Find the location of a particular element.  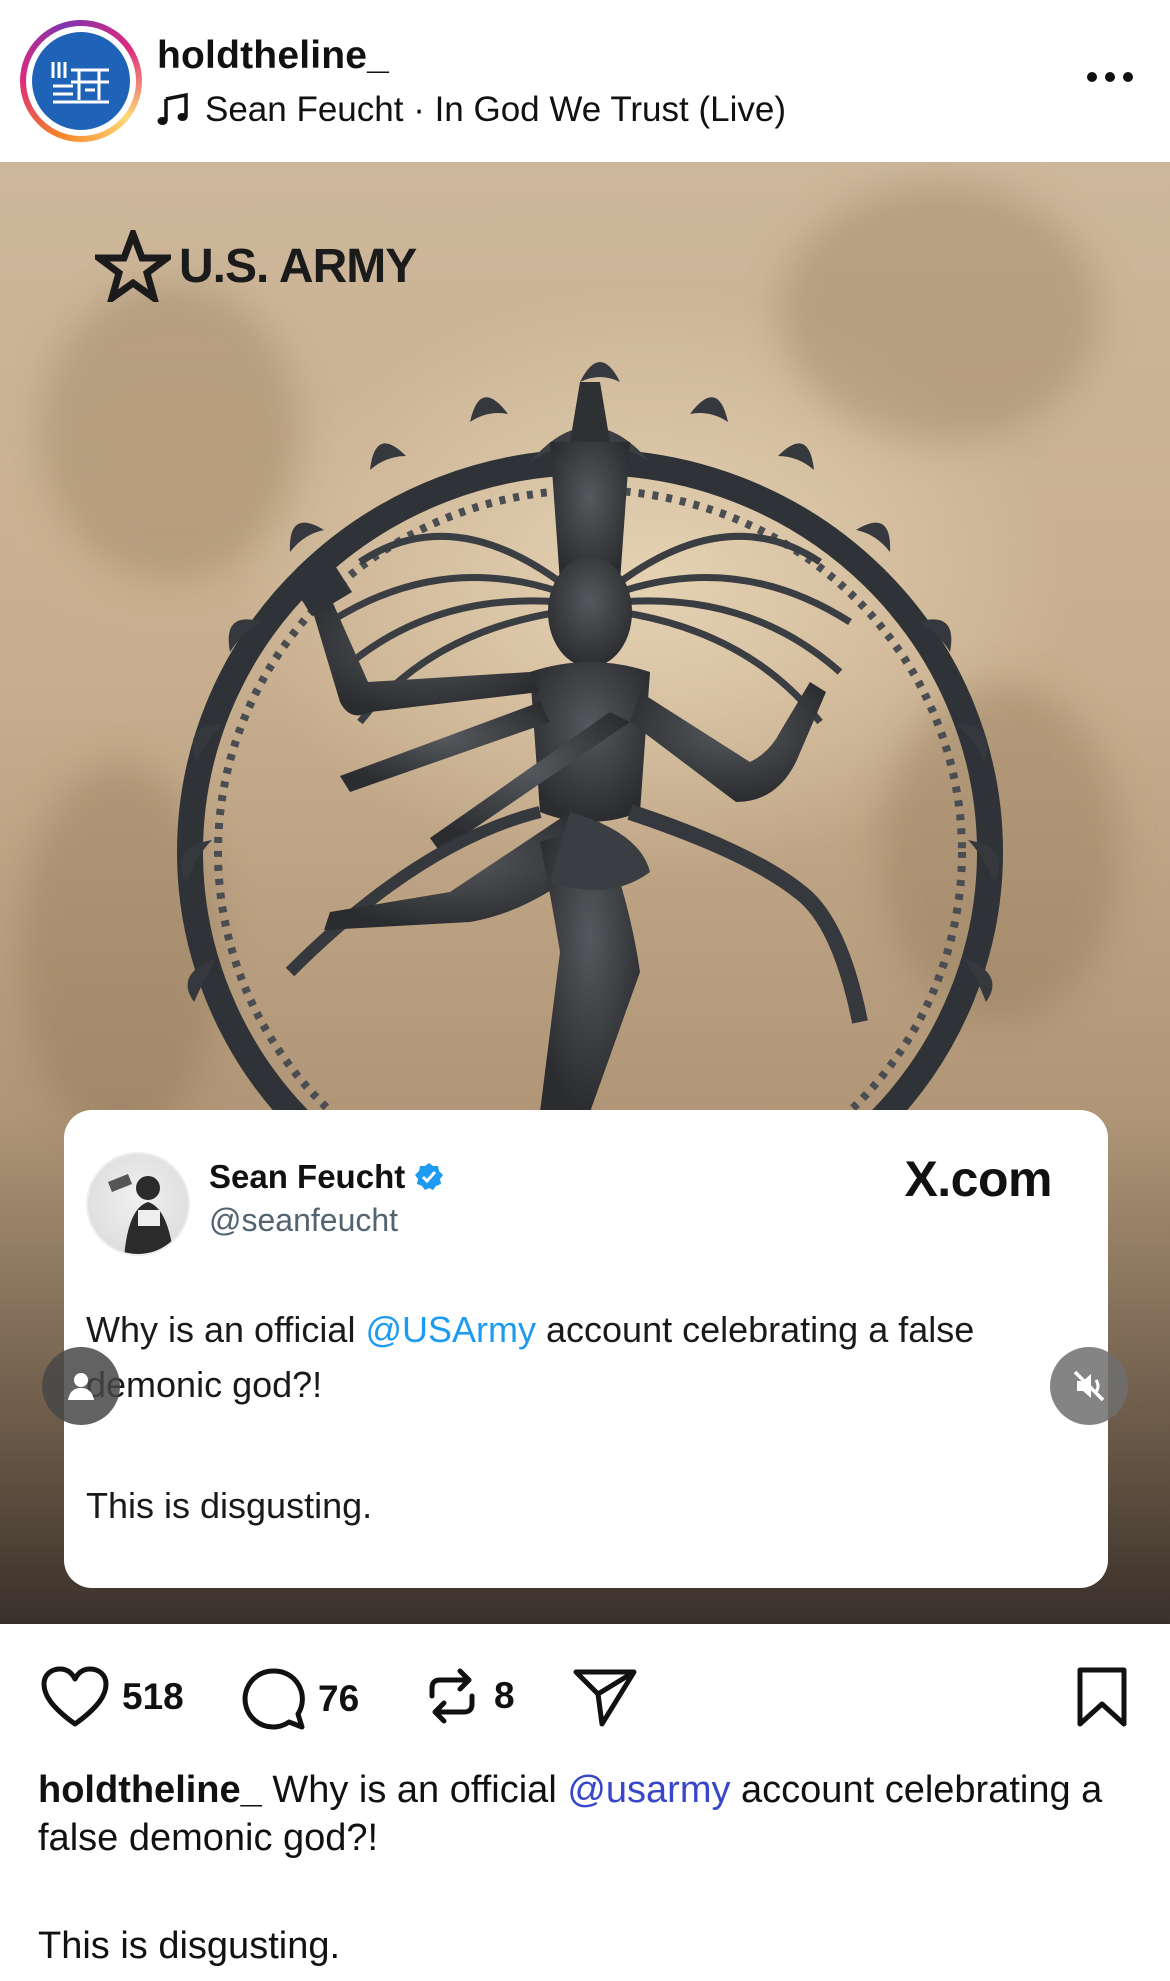

verified-badge-icon is located at coordinates (429, 1176).